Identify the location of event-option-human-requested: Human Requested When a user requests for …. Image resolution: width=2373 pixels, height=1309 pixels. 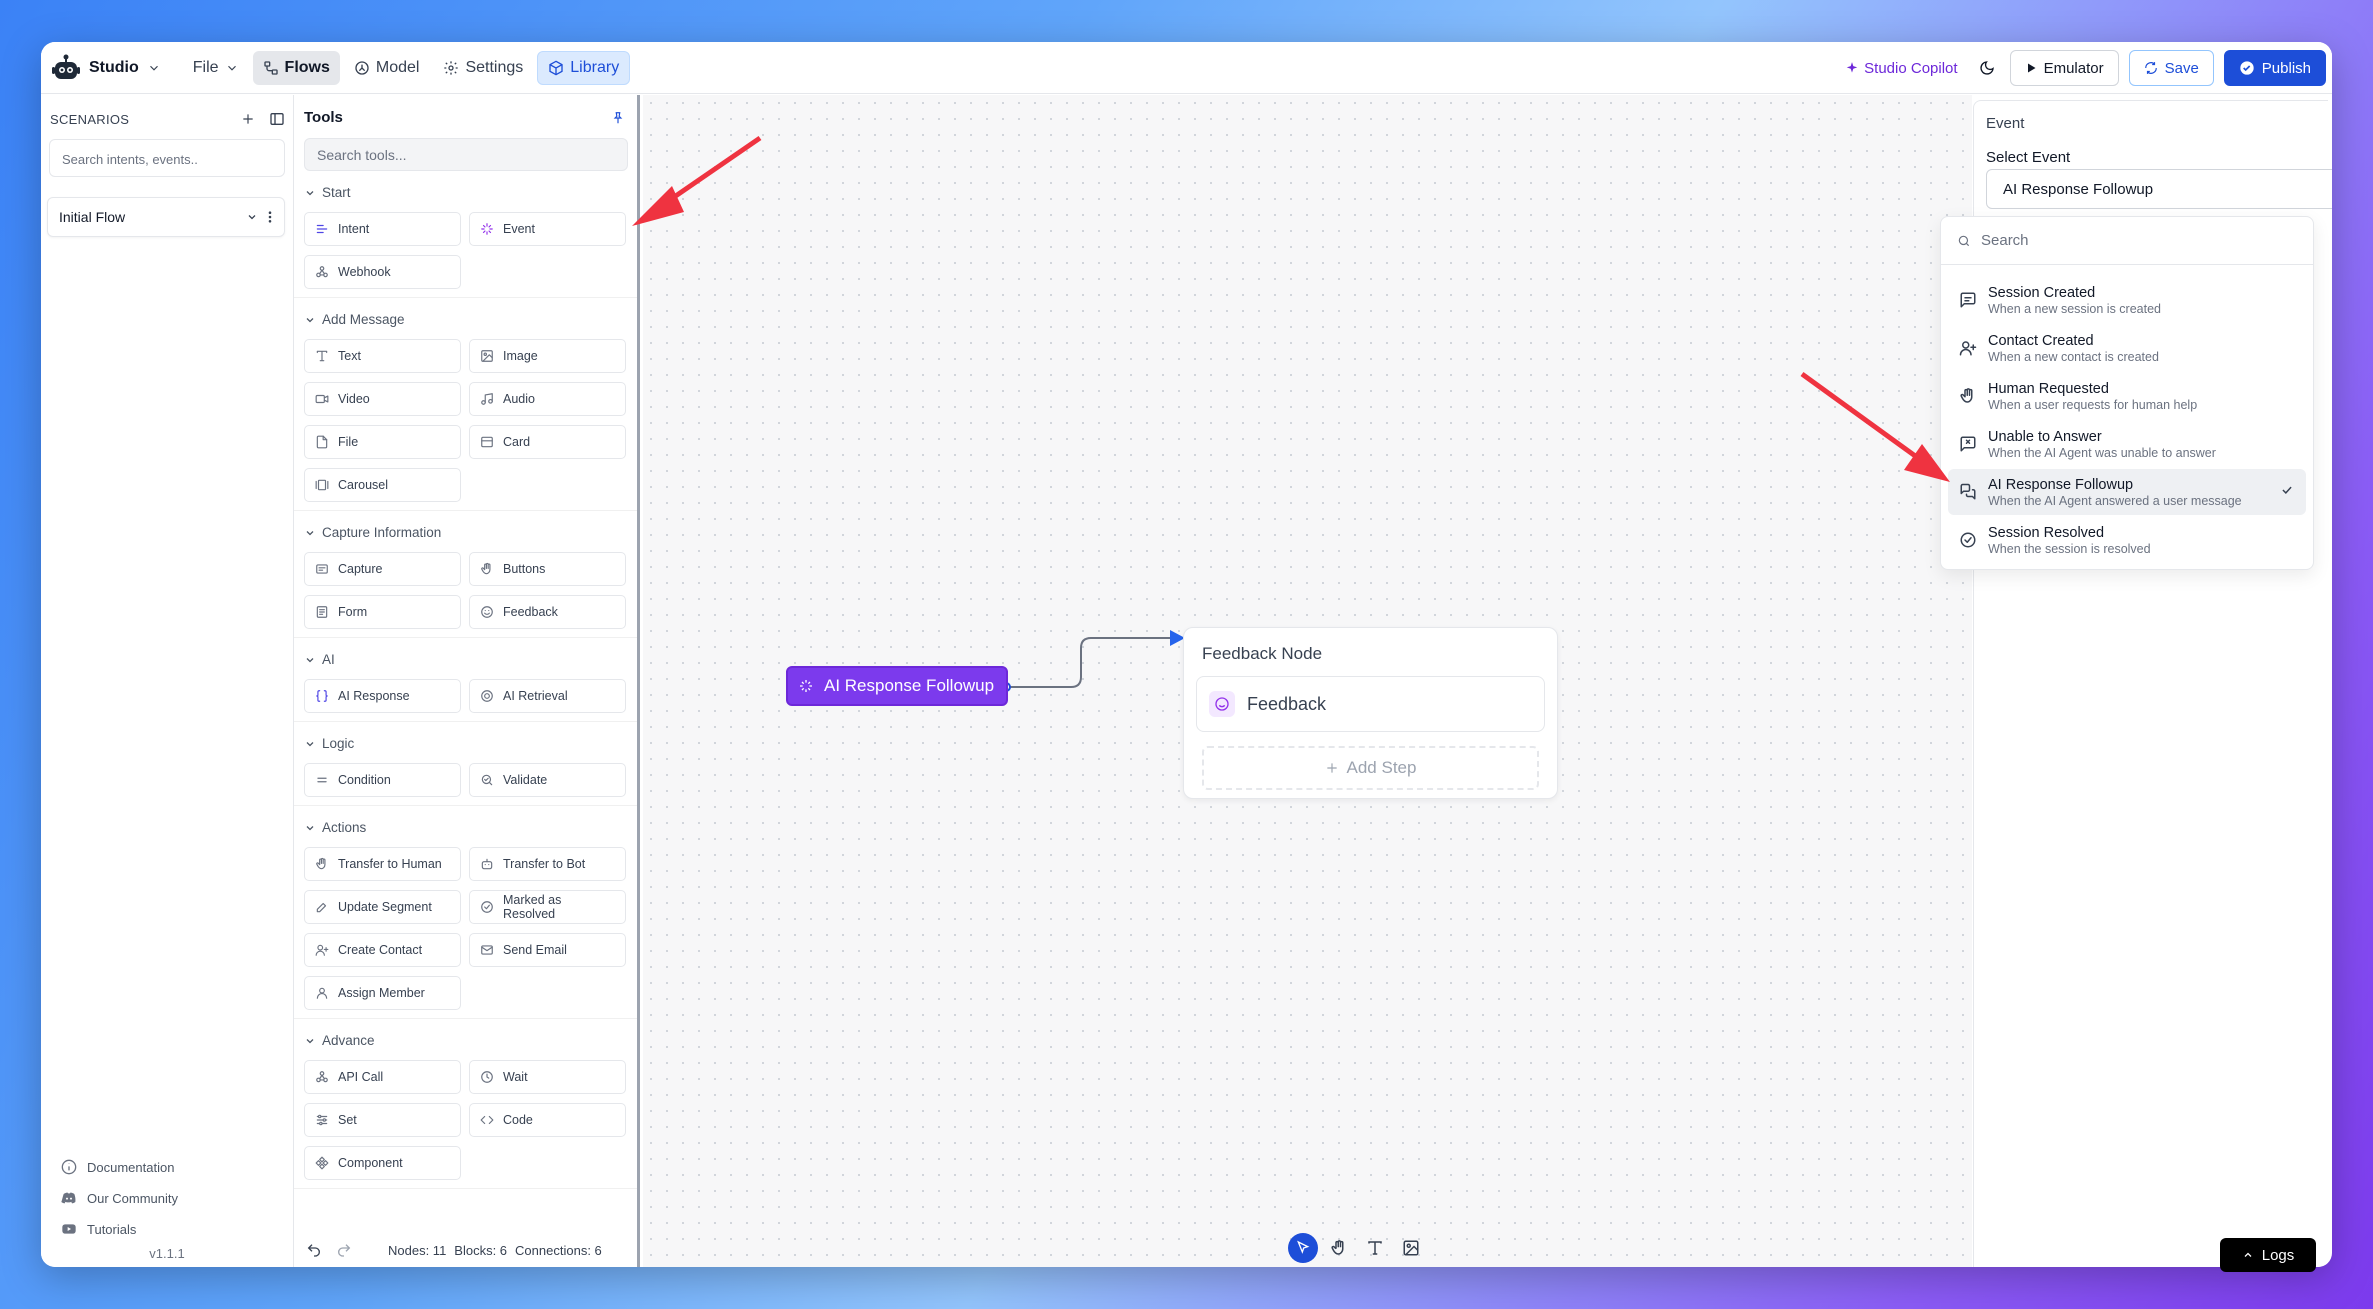
(2127, 396).